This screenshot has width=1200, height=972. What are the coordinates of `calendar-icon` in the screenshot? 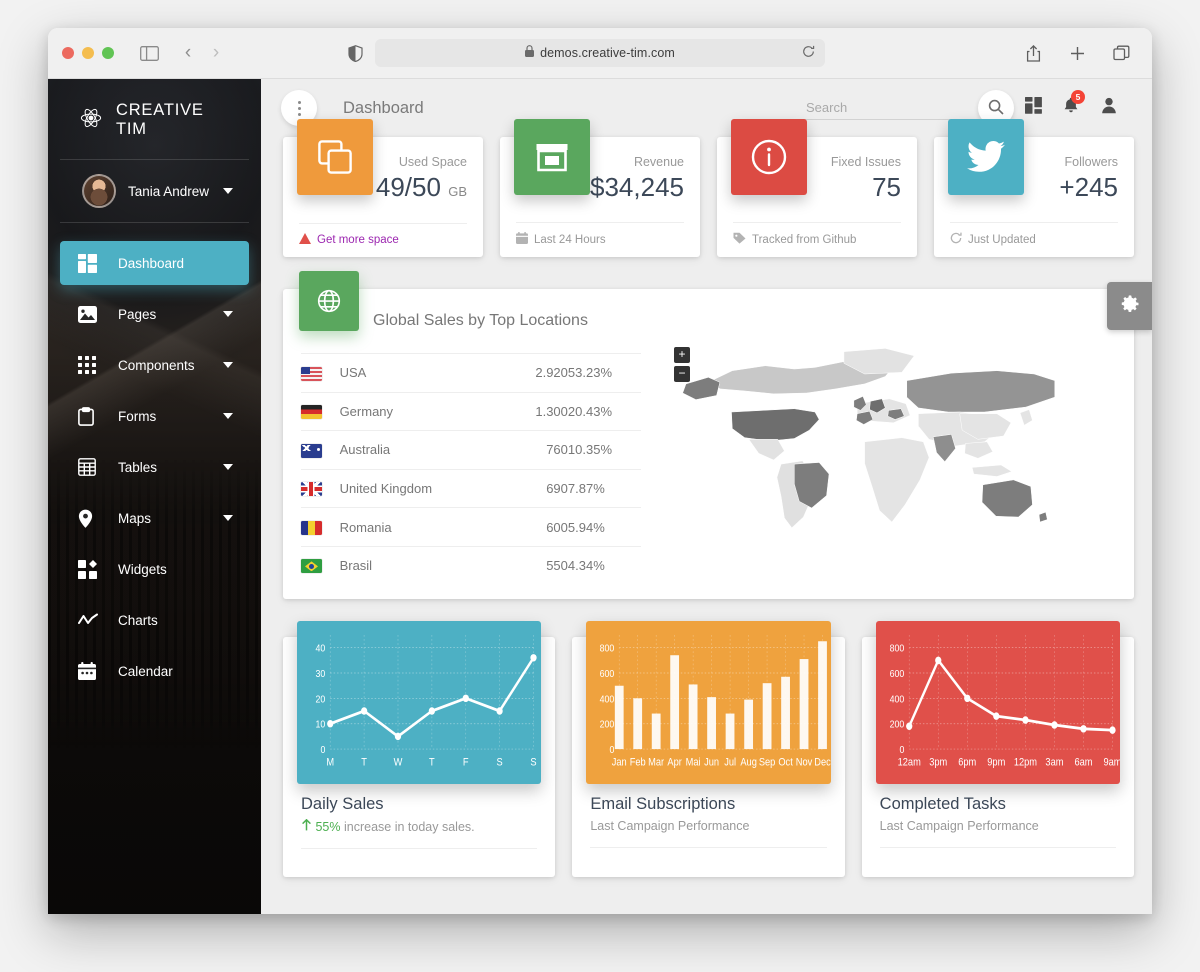 It's located at (92, 671).